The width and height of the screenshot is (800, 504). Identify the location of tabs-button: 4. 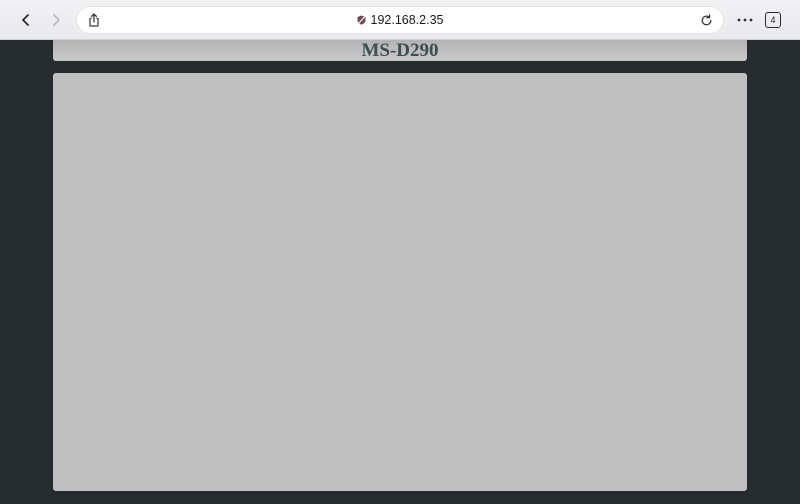
(773, 20).